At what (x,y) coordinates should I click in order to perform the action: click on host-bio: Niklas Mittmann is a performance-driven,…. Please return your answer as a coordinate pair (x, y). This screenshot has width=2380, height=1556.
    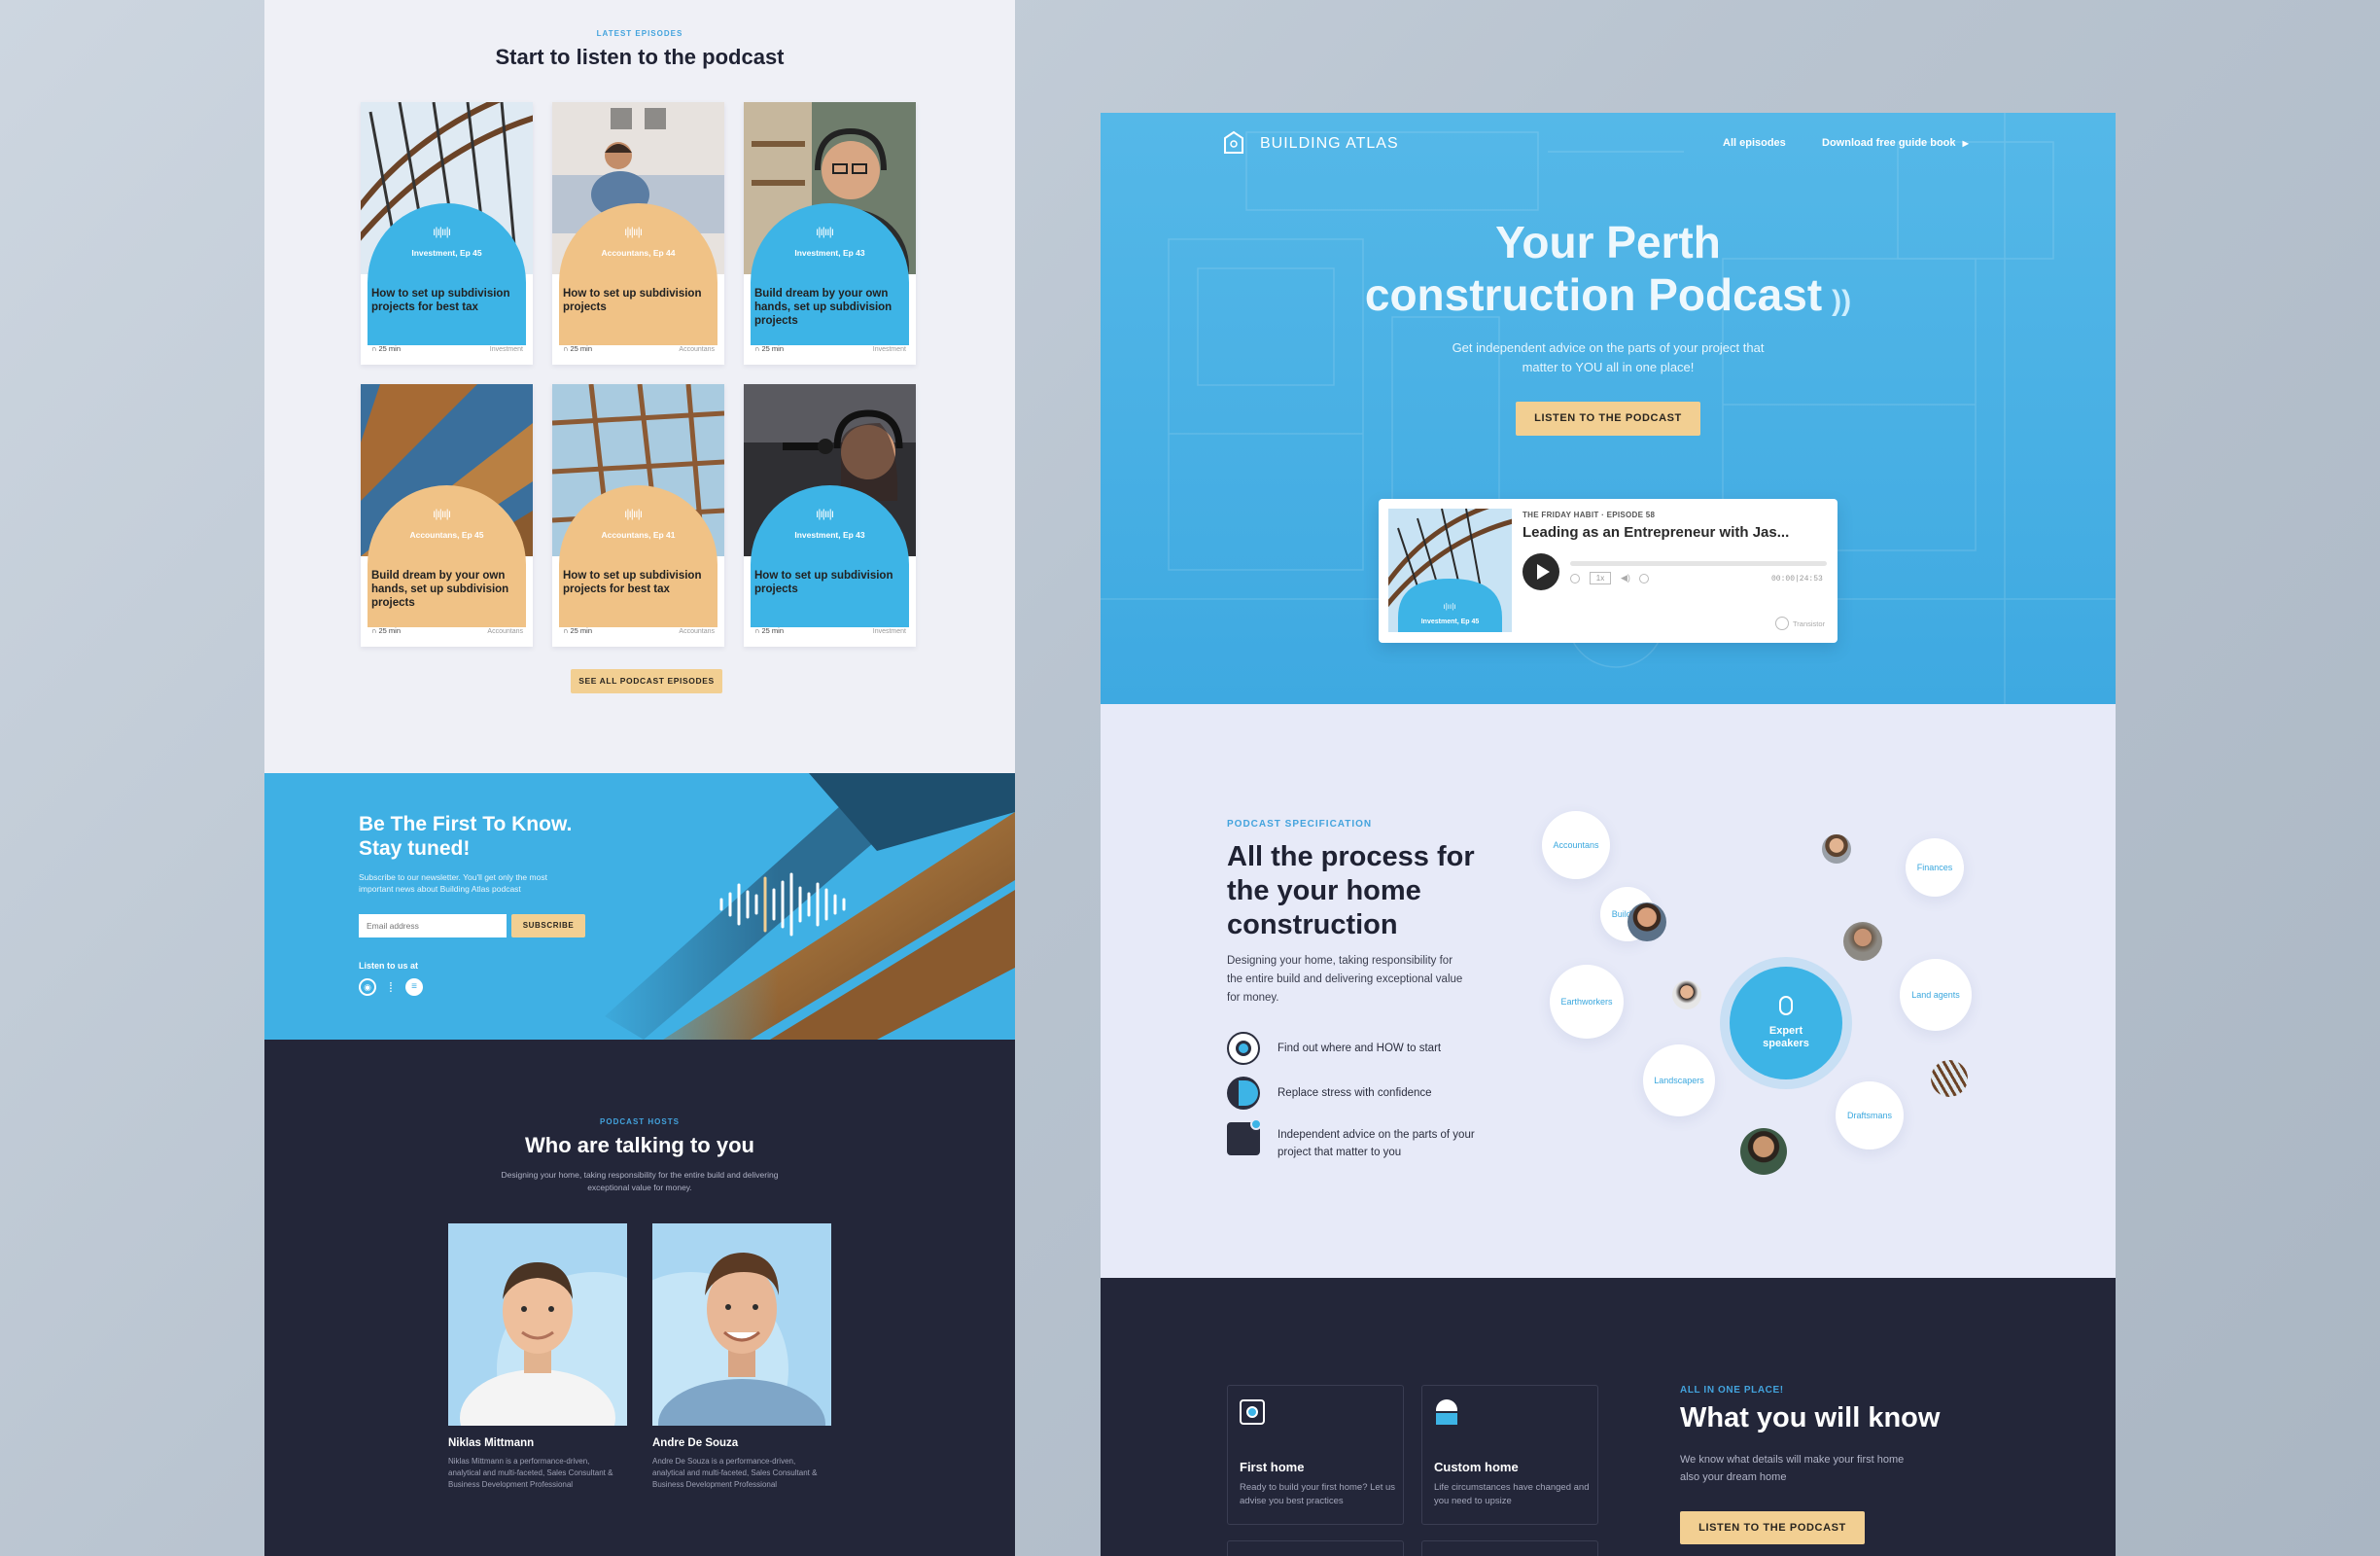
    Looking at the image, I should click on (530, 1473).